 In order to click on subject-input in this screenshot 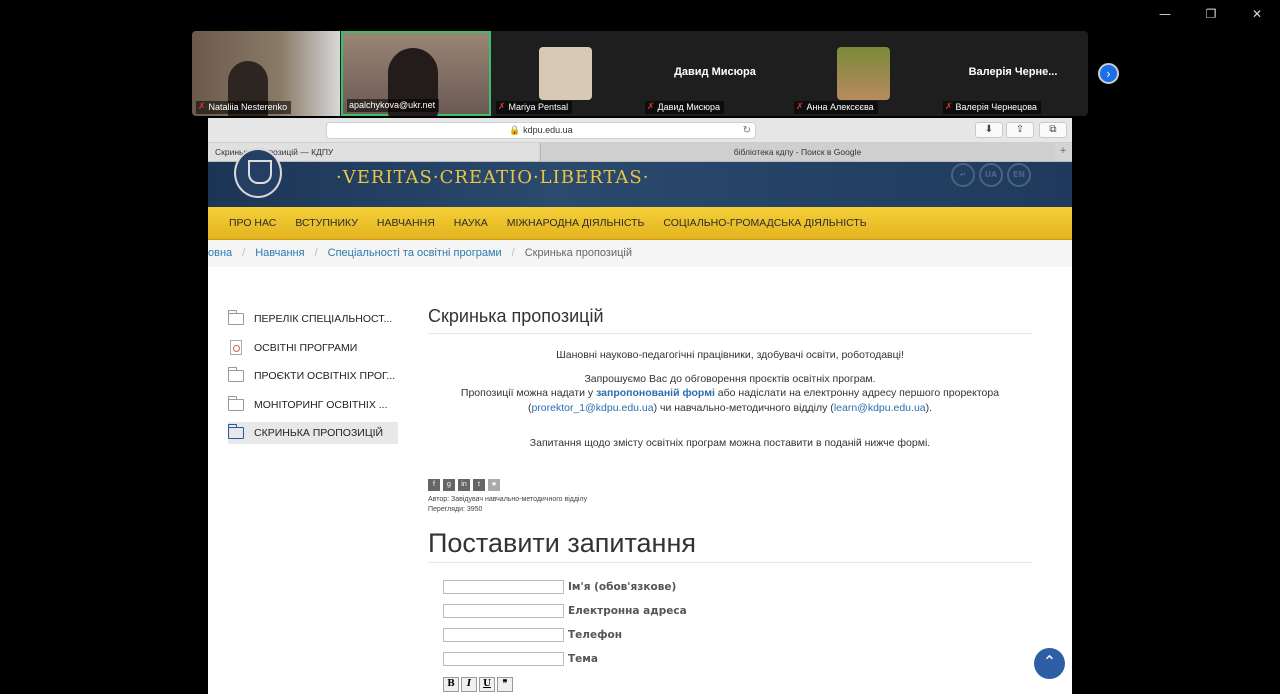, I will do `click(503, 658)`.